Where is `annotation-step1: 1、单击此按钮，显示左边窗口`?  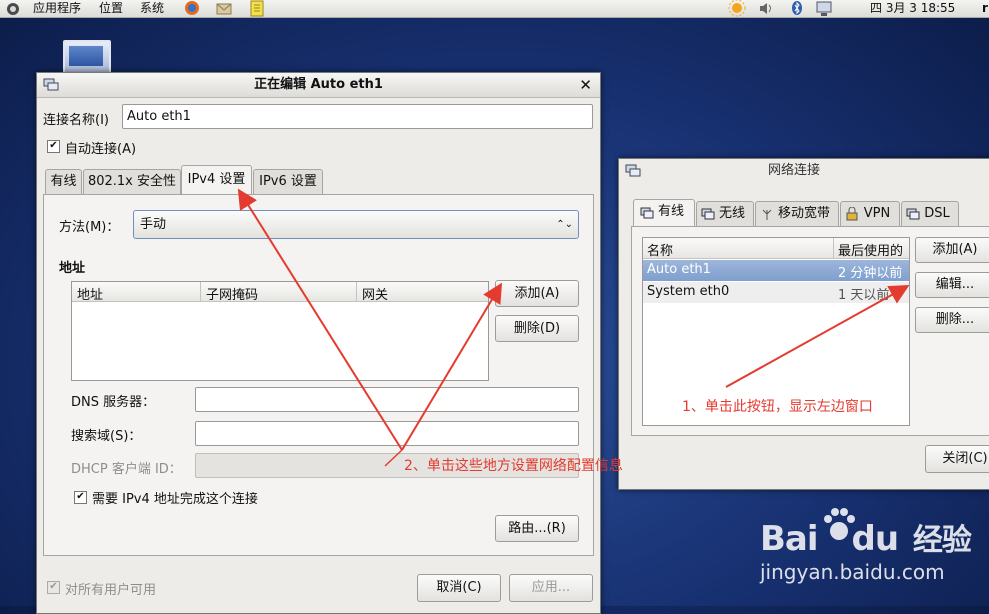
annotation-step1: 1、单击此按钮，显示左边窗口 is located at coordinates (777, 407).